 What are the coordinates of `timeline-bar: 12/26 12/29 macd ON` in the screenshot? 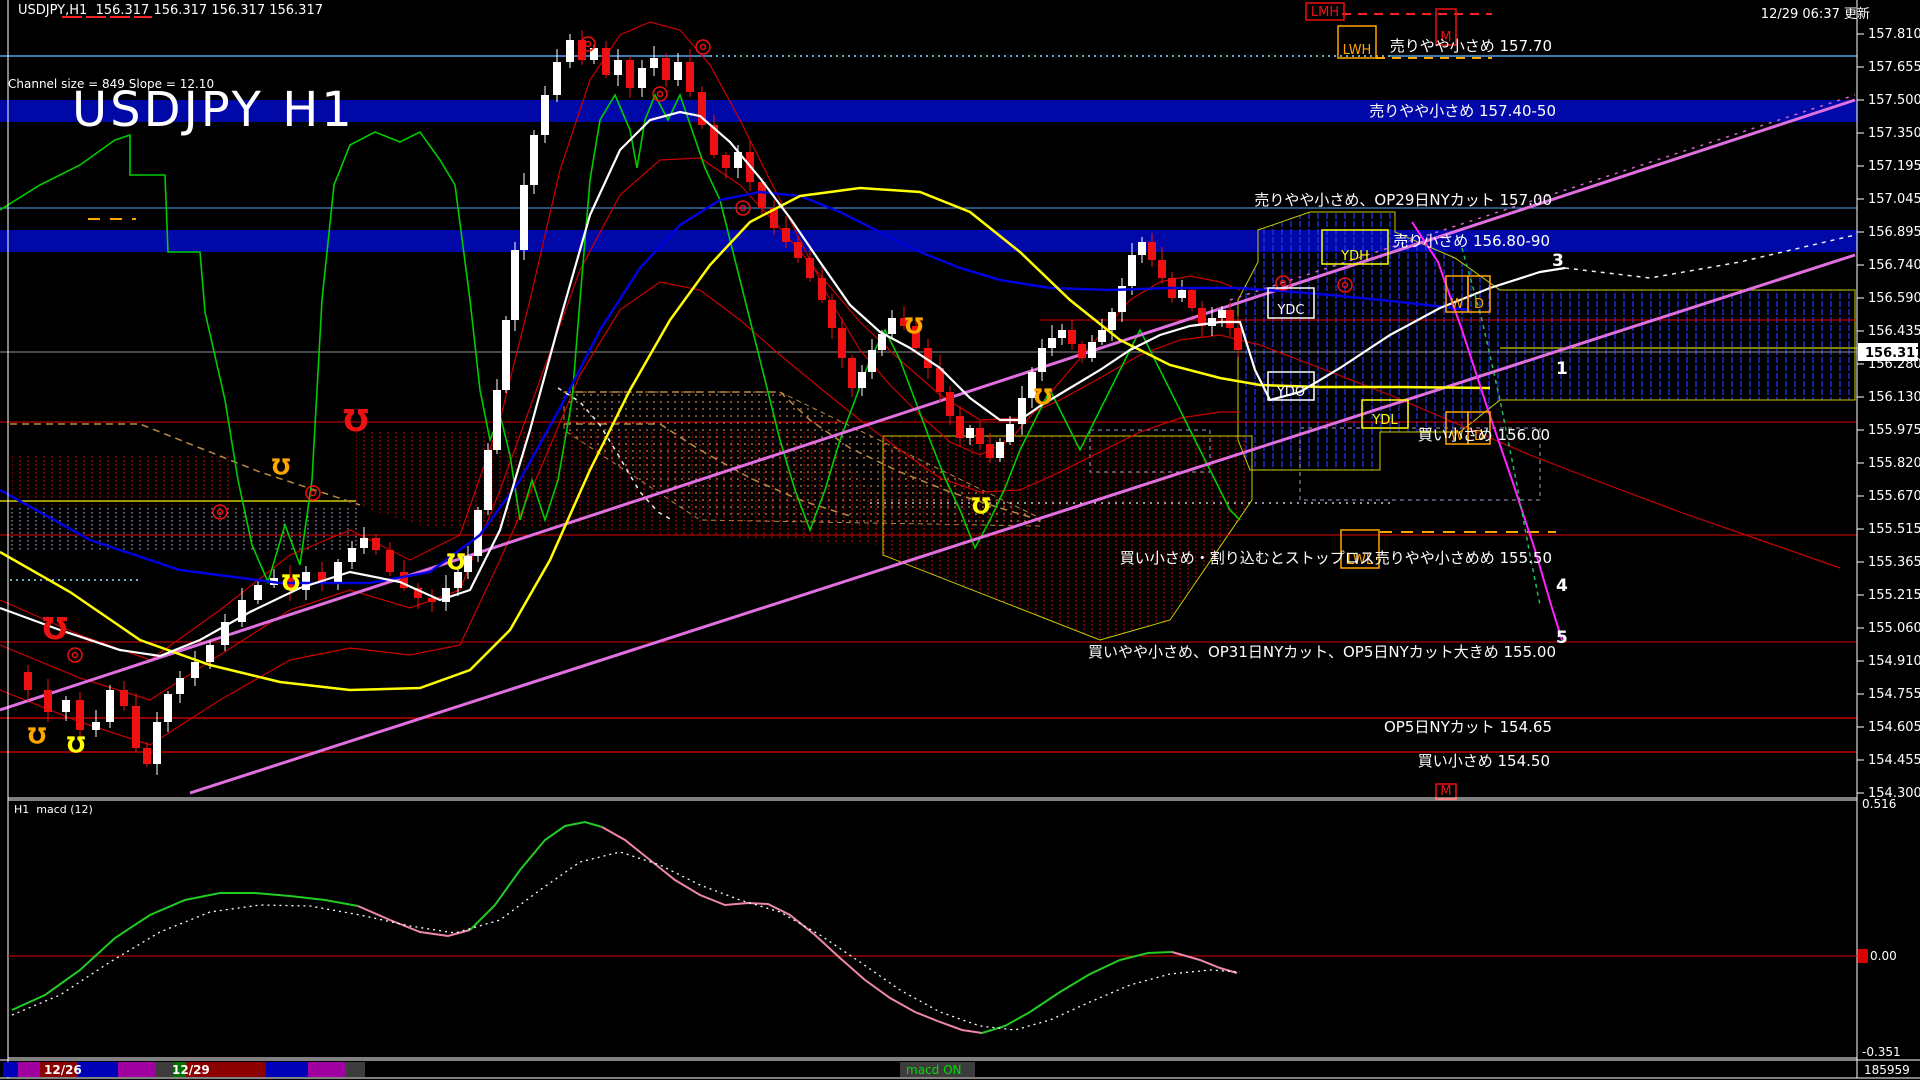 It's located at (960, 1069).